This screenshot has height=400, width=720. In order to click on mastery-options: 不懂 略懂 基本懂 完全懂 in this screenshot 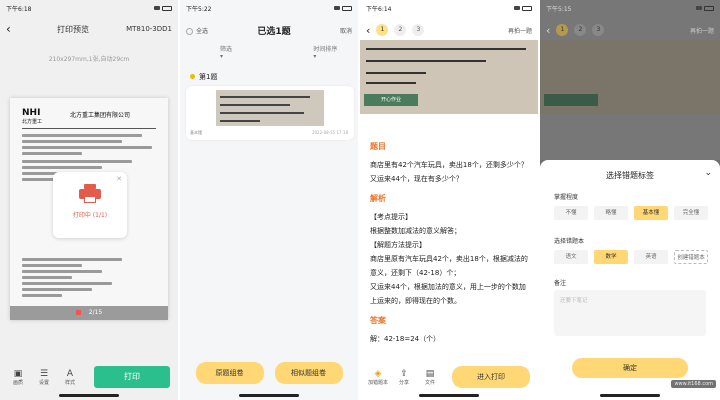, I will do `click(631, 213)`.